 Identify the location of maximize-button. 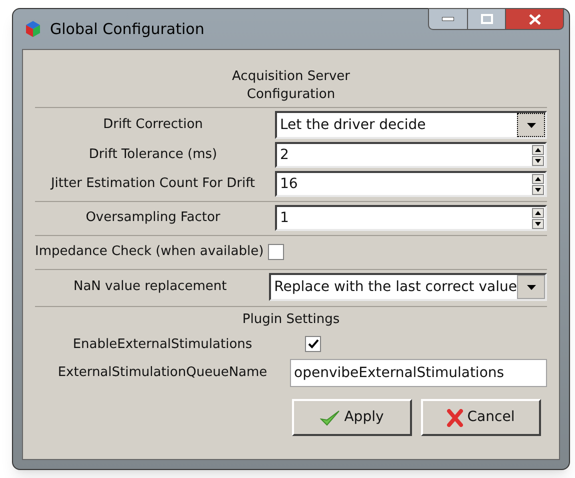
(487, 19).